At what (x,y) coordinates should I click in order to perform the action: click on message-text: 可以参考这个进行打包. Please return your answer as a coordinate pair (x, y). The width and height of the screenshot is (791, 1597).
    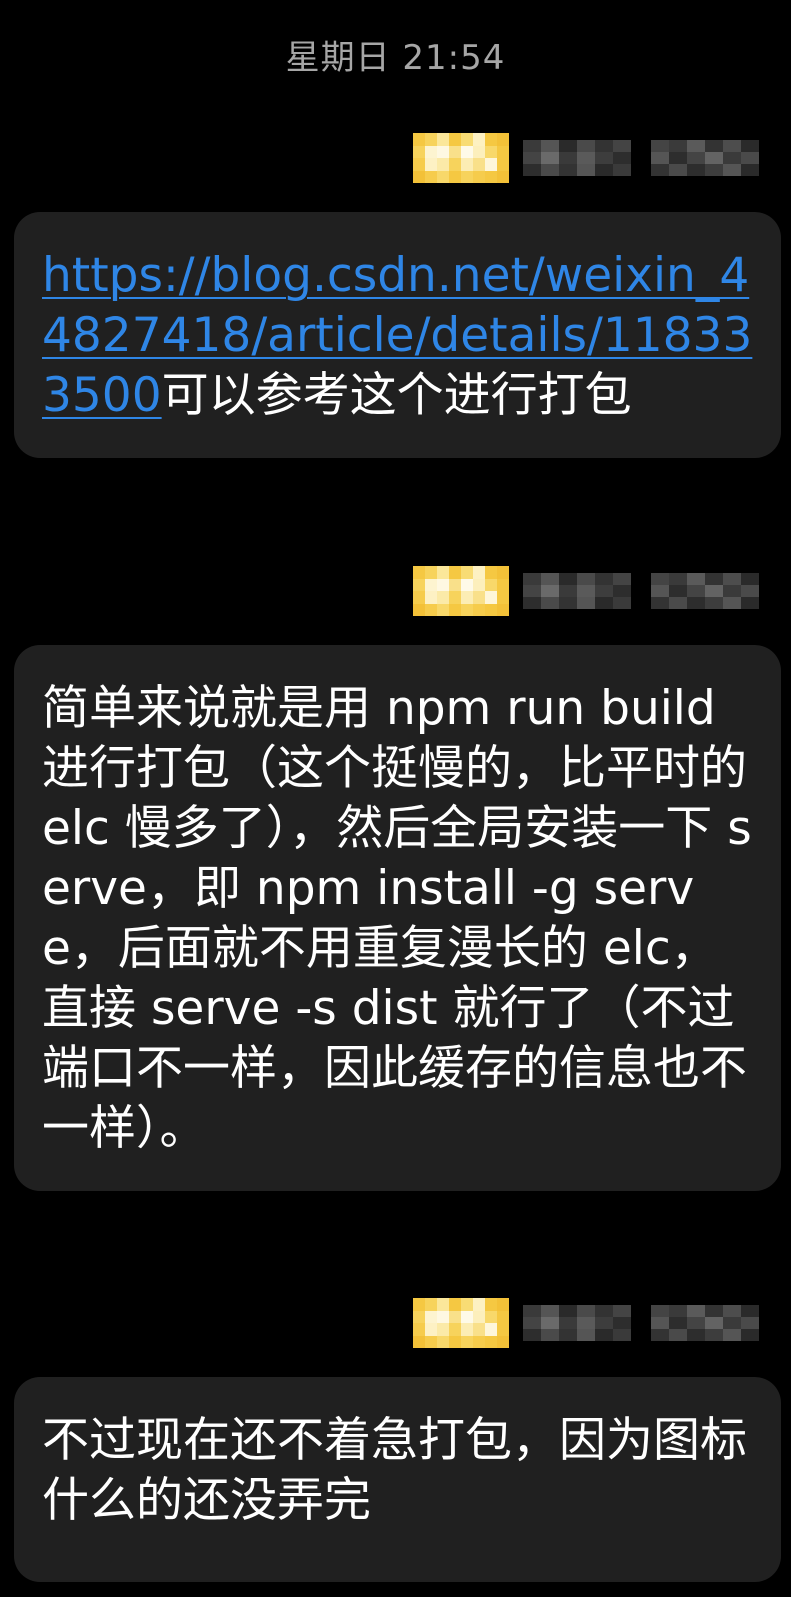
    Looking at the image, I should click on (396, 395).